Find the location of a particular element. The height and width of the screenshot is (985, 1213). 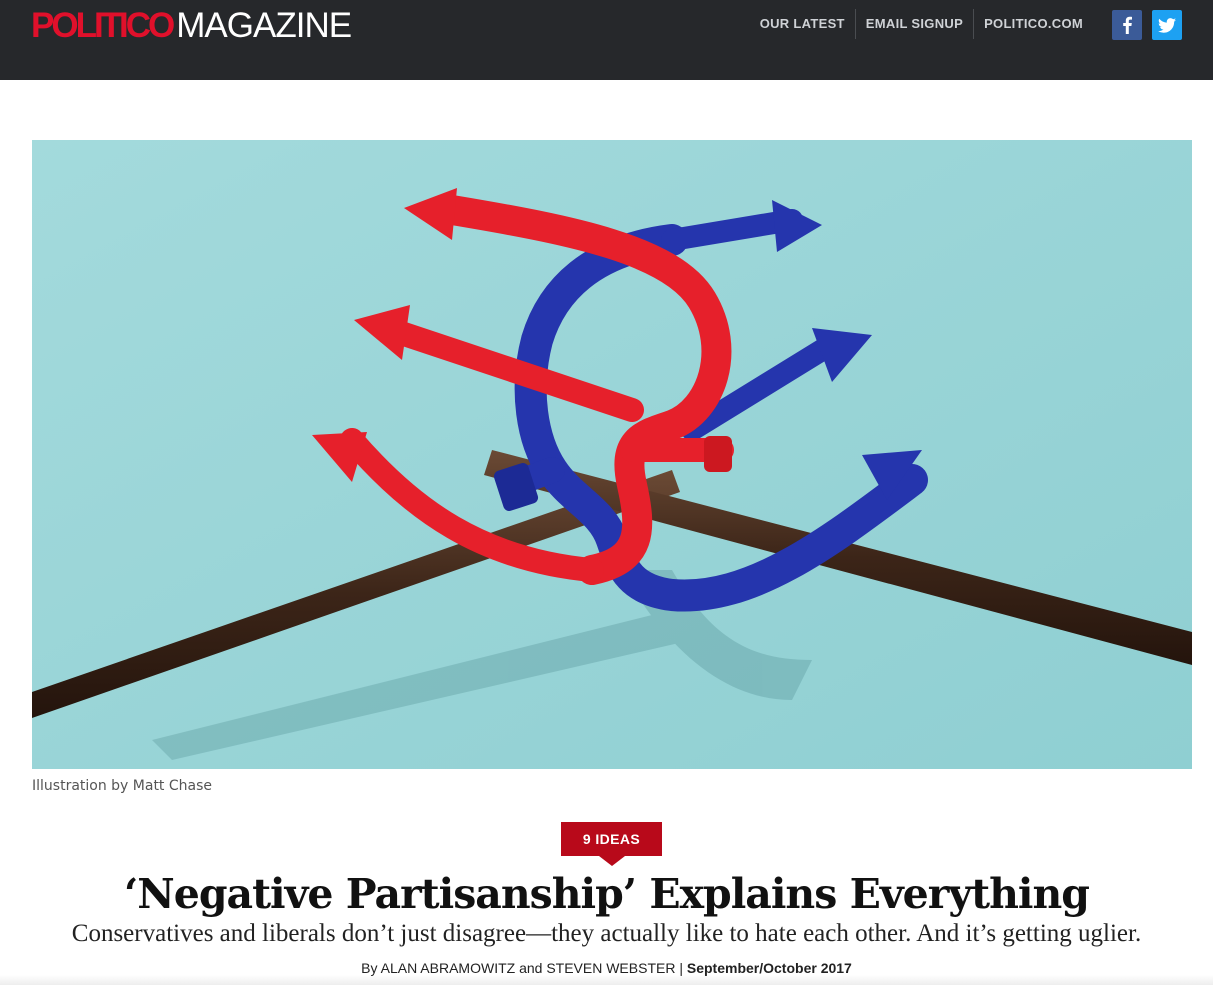

byline-prefix: By is located at coordinates (369, 968).